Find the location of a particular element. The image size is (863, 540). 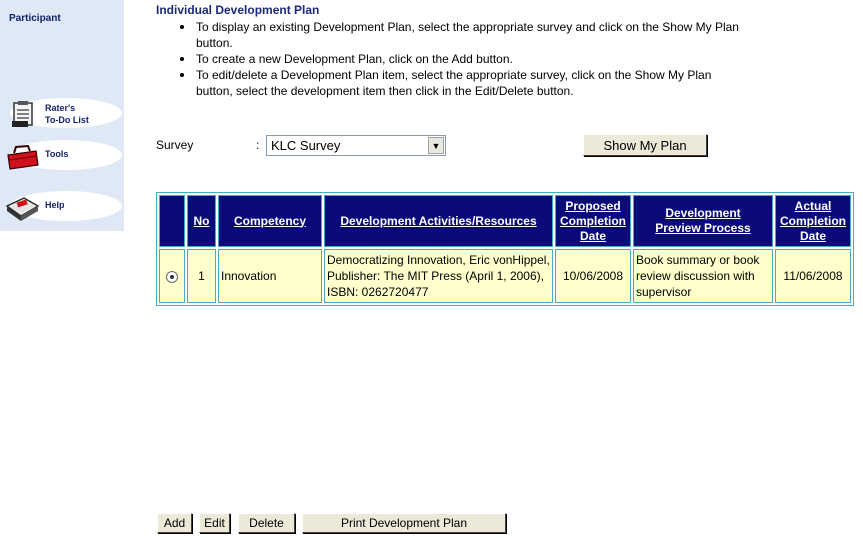

chevron-down-icon: ▼ is located at coordinates (436, 145).